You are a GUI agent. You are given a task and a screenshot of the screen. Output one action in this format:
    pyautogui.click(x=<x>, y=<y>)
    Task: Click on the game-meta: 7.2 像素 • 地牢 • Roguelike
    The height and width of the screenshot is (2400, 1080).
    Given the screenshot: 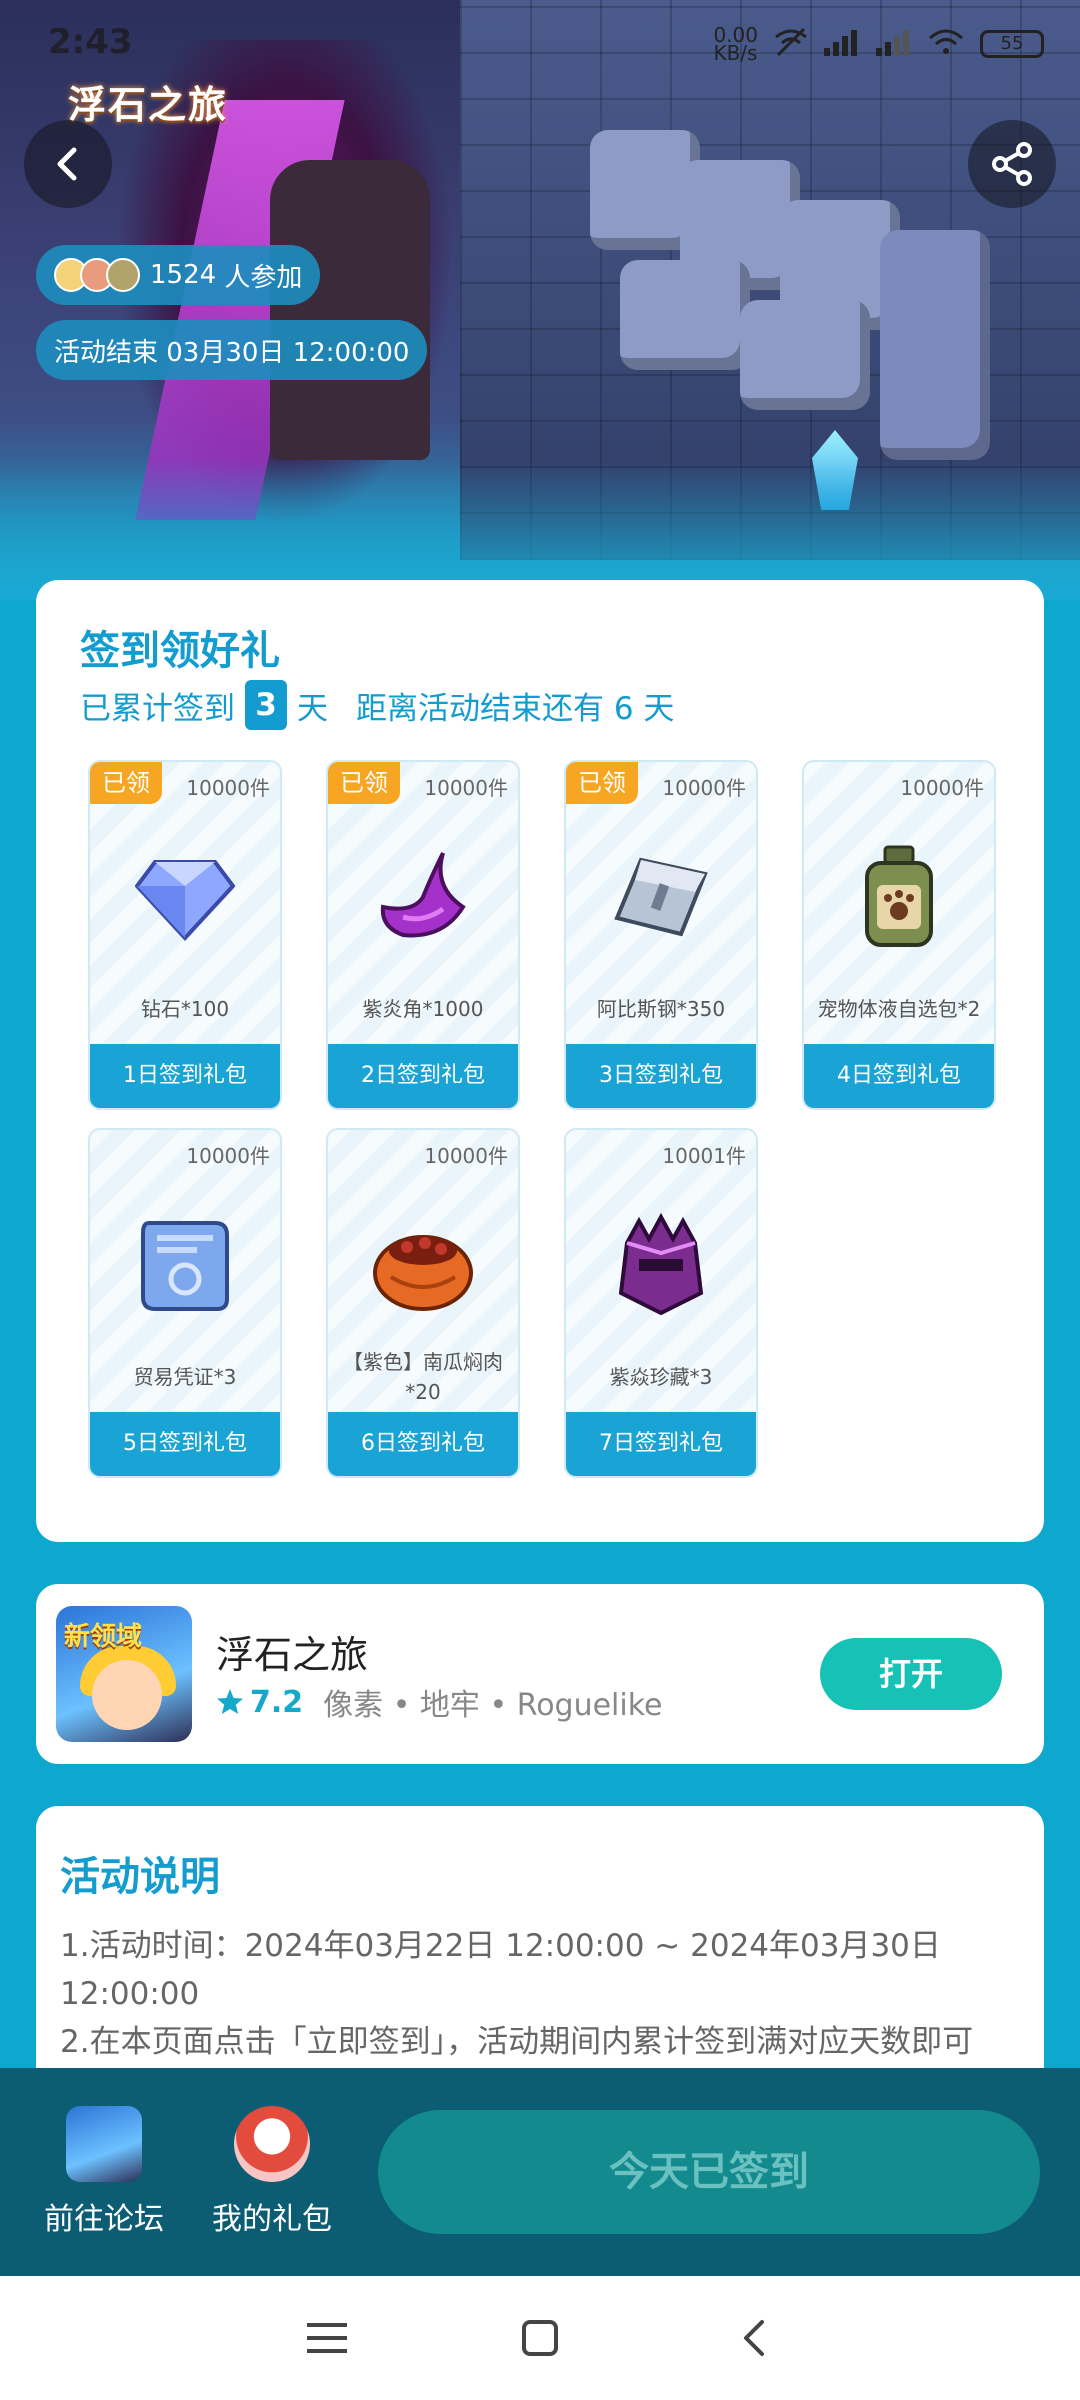 What is the action you would take?
    pyautogui.click(x=439, y=1702)
    